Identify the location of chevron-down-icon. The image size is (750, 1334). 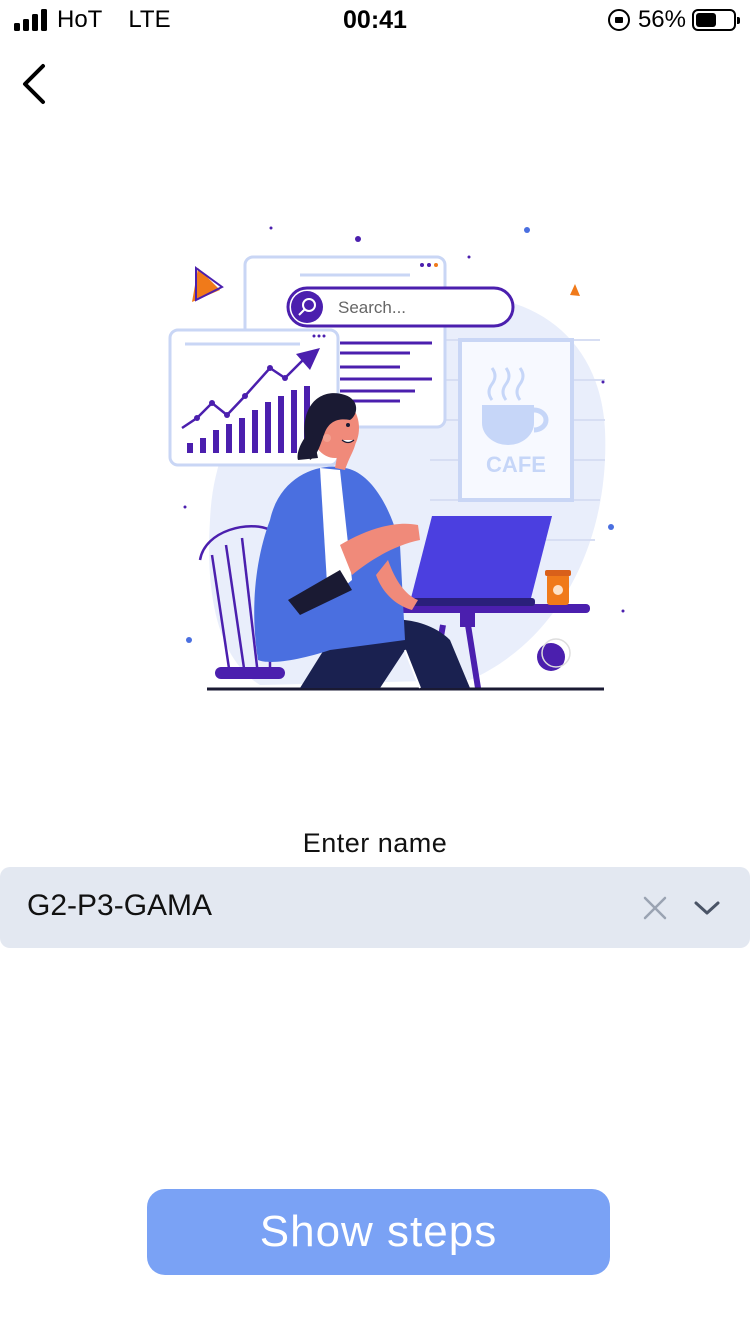
(707, 908).